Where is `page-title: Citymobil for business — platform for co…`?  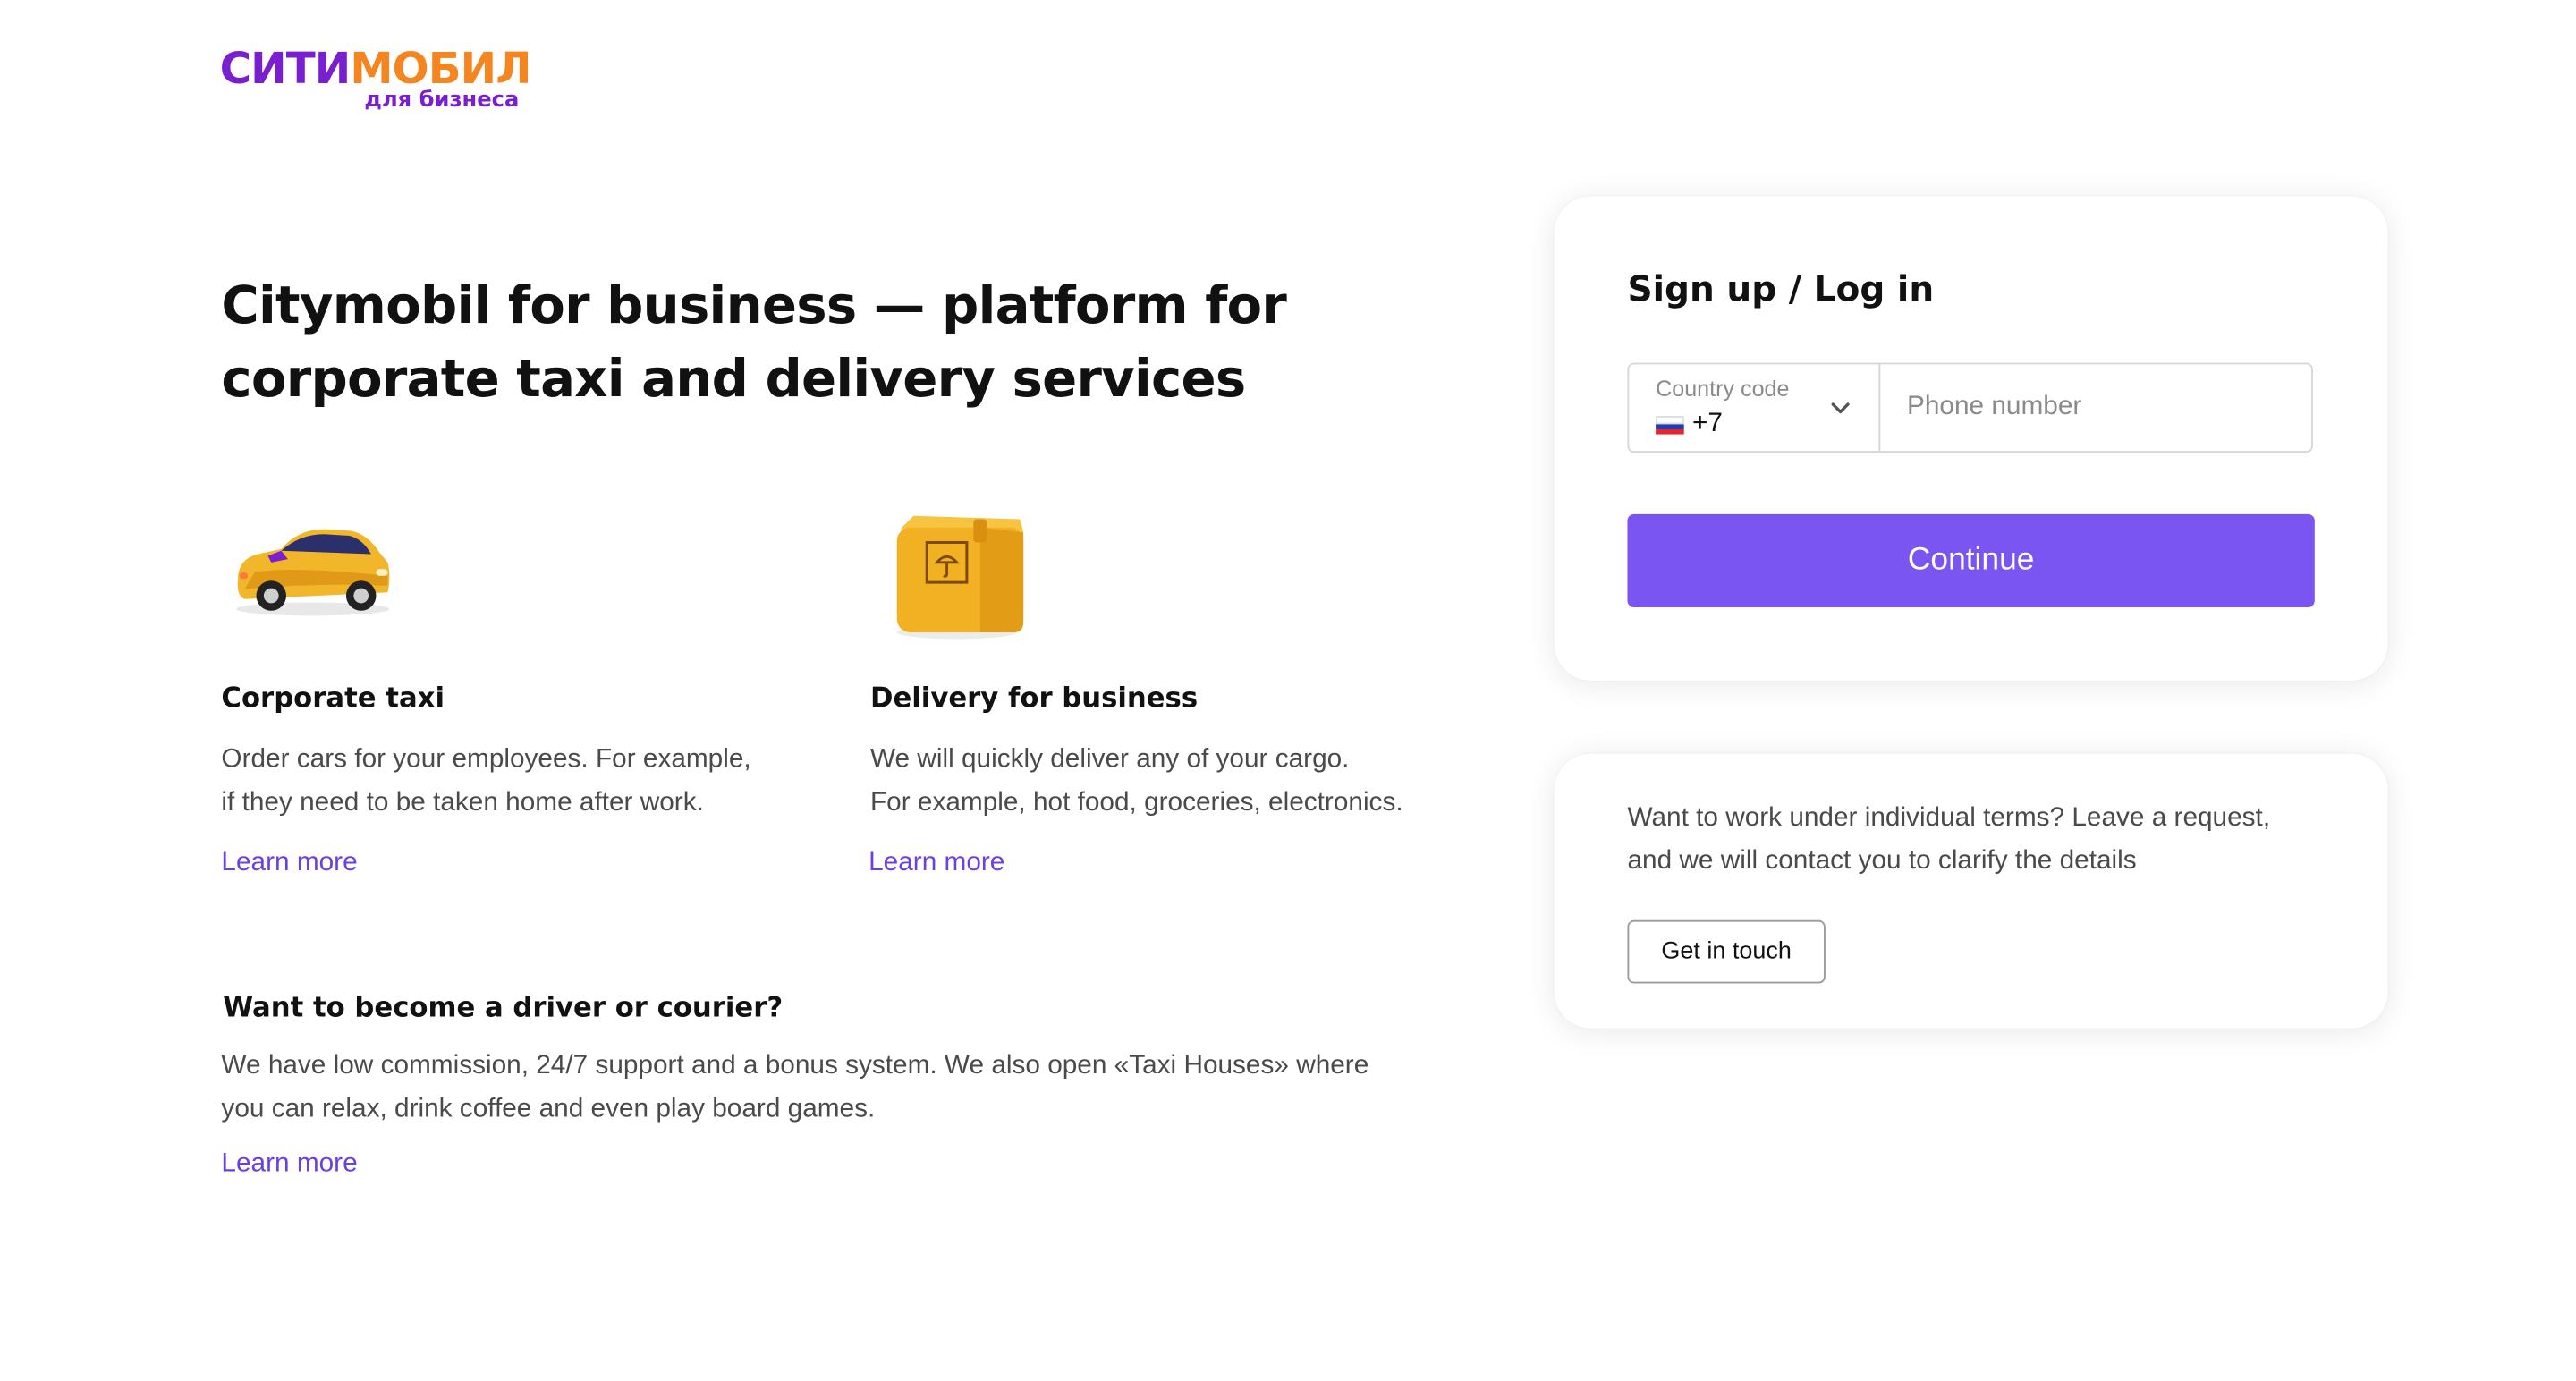 page-title: Citymobil for business — platform for co… is located at coordinates (753, 342).